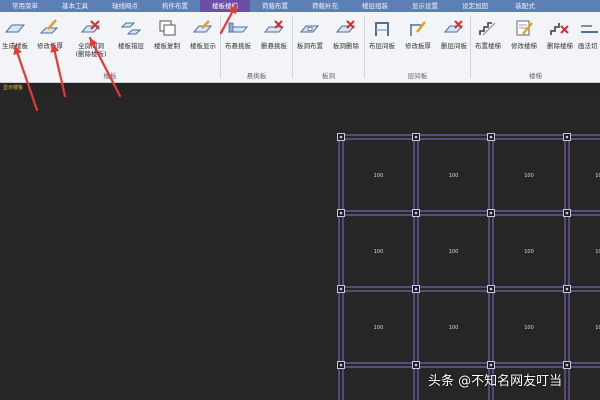 This screenshot has height=400, width=600. I want to click on menu-tab-load-layout: 荷载布置, so click(275, 6).